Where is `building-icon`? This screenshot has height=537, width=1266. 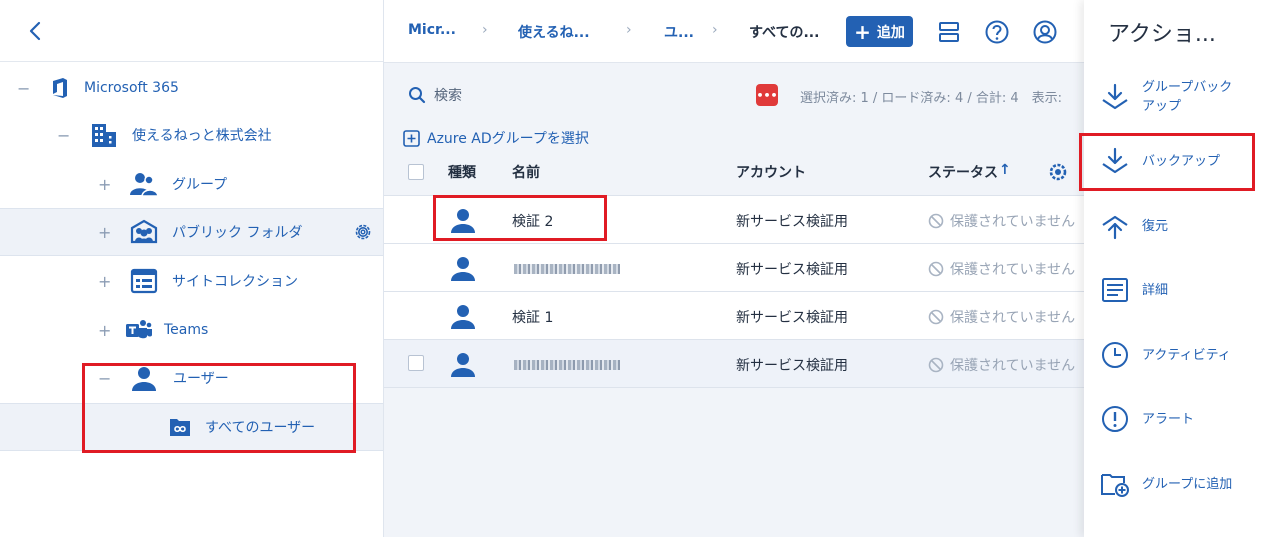
building-icon is located at coordinates (104, 135).